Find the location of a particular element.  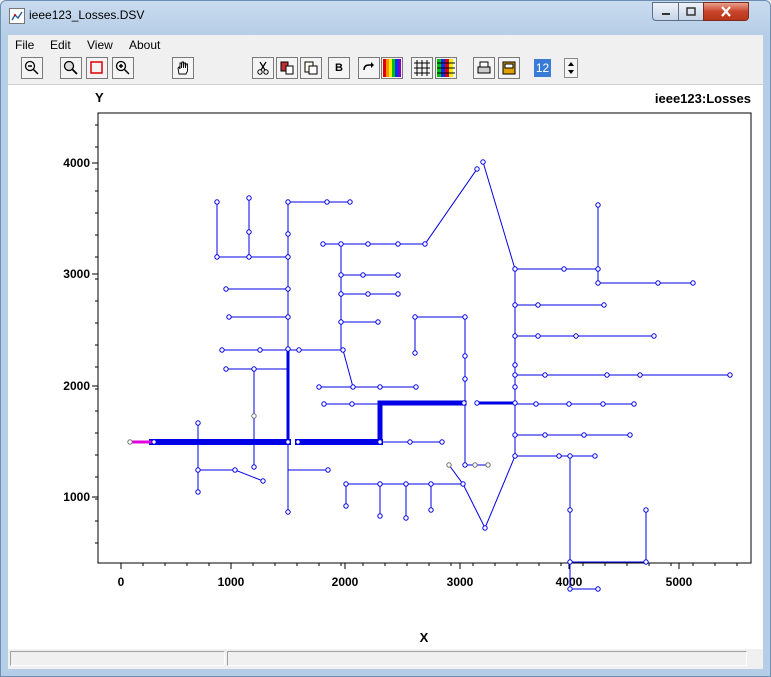

pan-button is located at coordinates (183, 68).